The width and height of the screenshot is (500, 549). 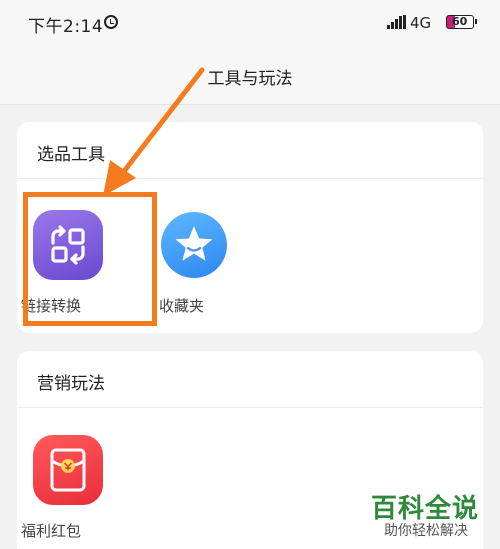 What do you see at coordinates (397, 22) in the screenshot?
I see `signal-icon` at bounding box center [397, 22].